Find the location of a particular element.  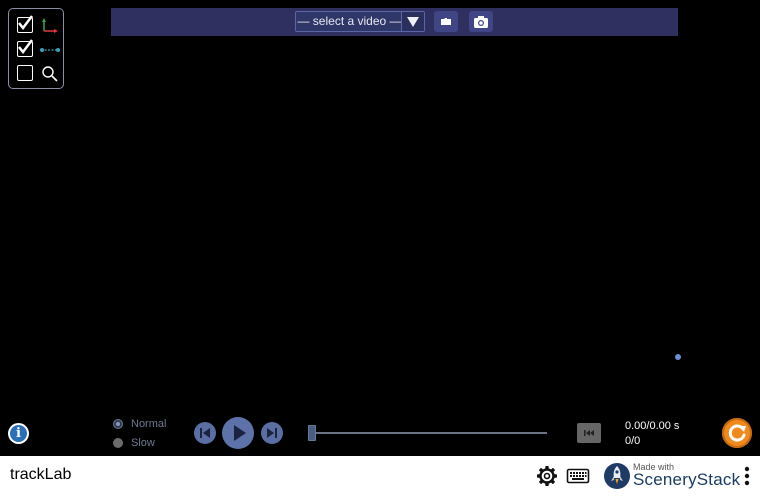

step-backward-button is located at coordinates (205, 433).